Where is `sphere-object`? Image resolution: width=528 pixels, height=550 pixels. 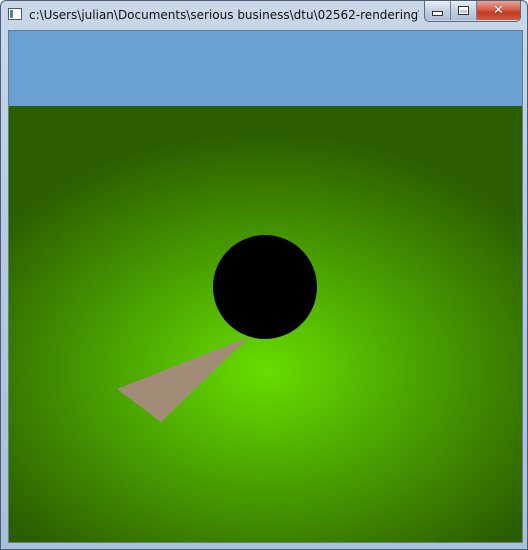
sphere-object is located at coordinates (265, 287).